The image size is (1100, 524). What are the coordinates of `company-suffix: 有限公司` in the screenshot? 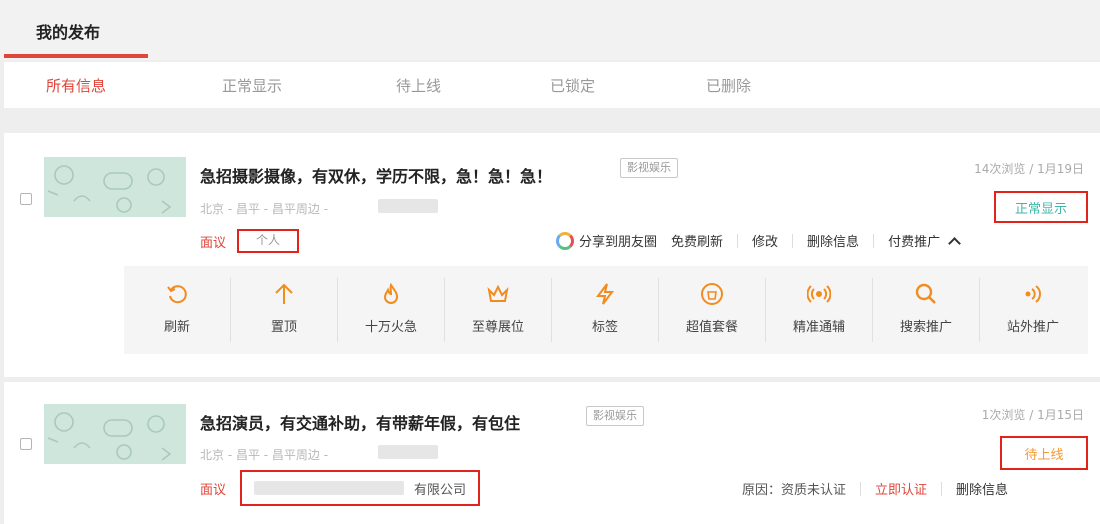 It's located at (440, 490).